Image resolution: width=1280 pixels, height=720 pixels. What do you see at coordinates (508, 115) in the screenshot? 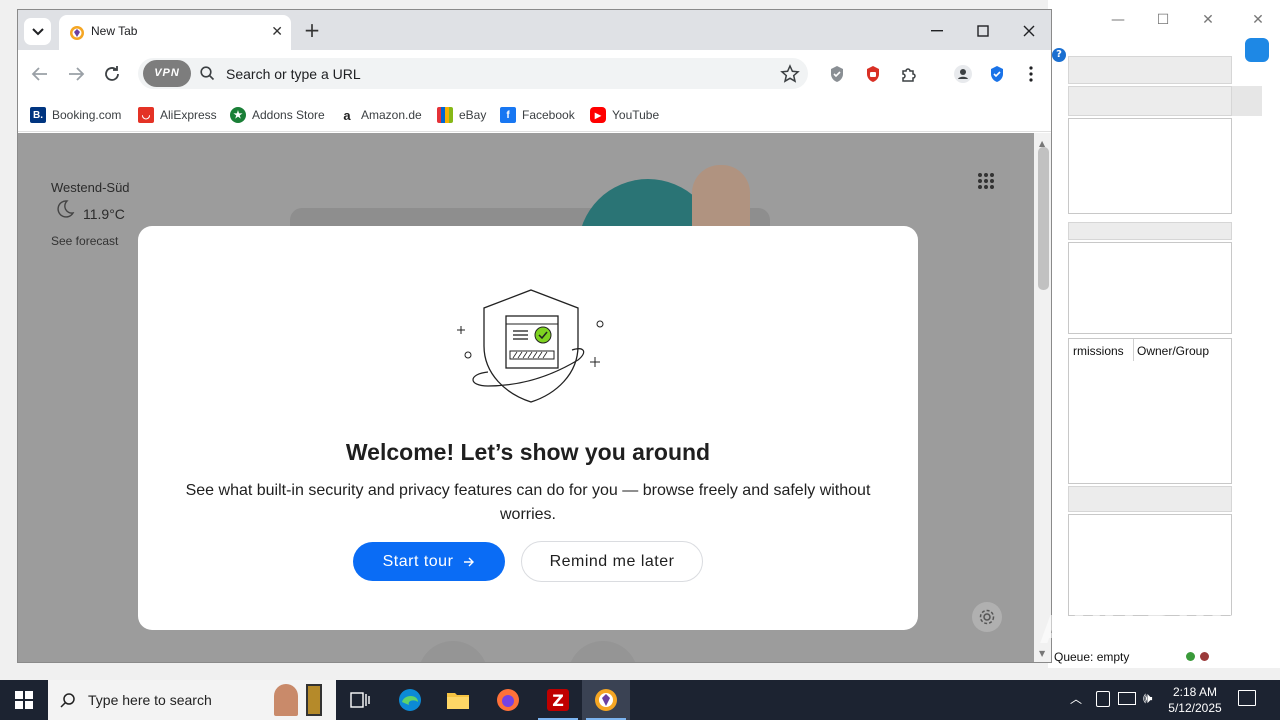
I see `facebook-icon: f` at bounding box center [508, 115].